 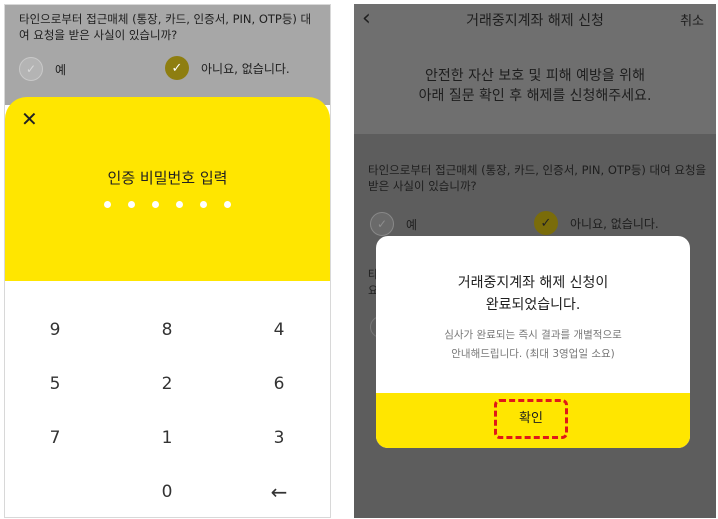 What do you see at coordinates (279, 330) in the screenshot?
I see `key: 4` at bounding box center [279, 330].